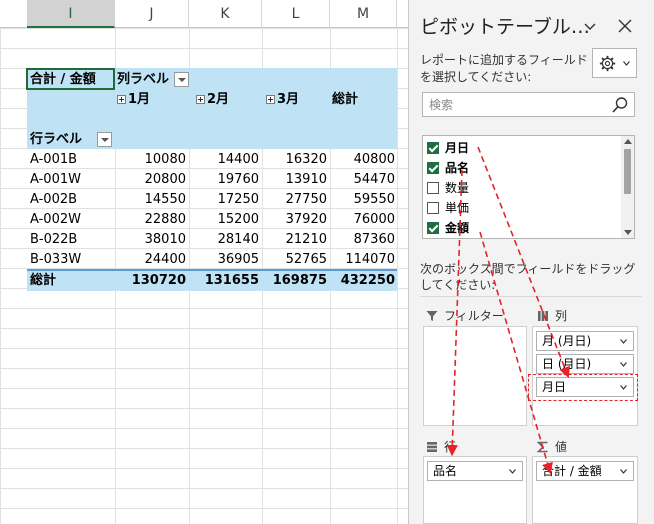 The height and width of the screenshot is (524, 654). Describe the element at coordinates (53, 200) in the screenshot. I see `row-label: A-002B` at that location.